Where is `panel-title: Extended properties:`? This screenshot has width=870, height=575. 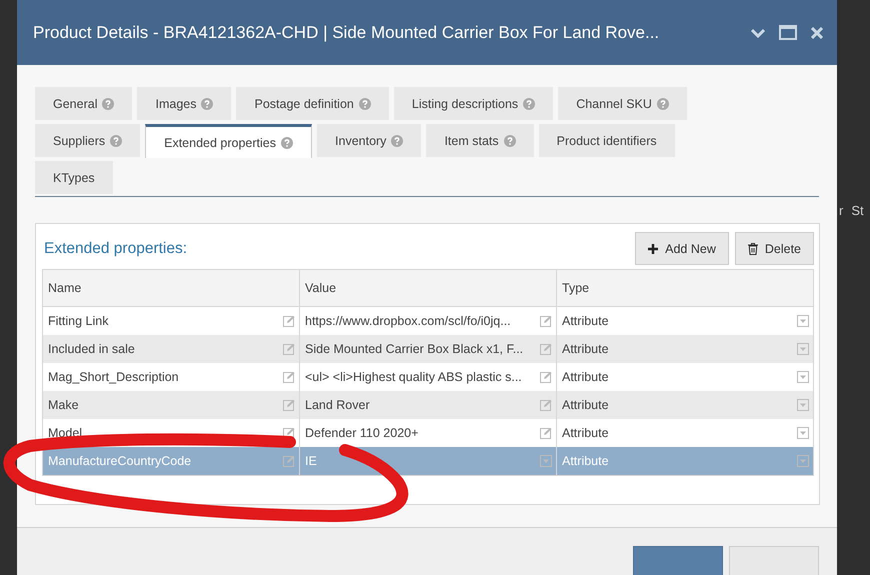
panel-title: Extended properties: is located at coordinates (115, 249).